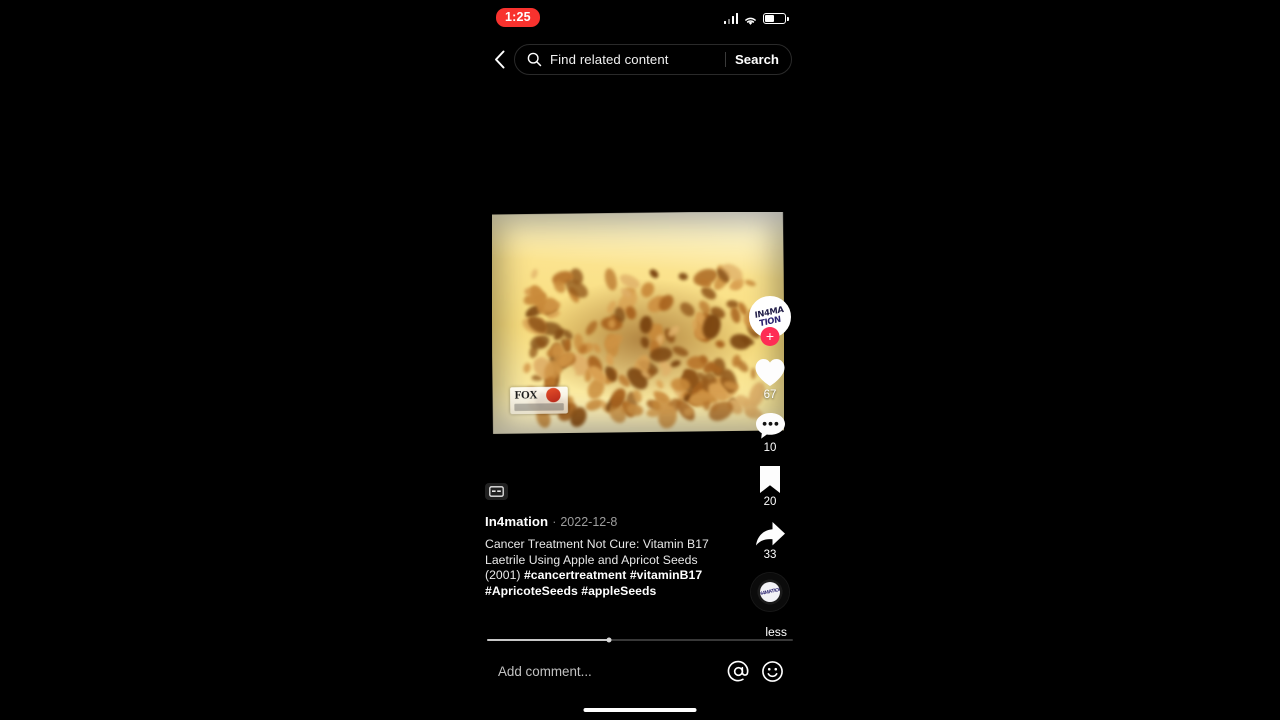 Image resolution: width=1280 pixels, height=720 pixels. I want to click on back-button, so click(499, 59).